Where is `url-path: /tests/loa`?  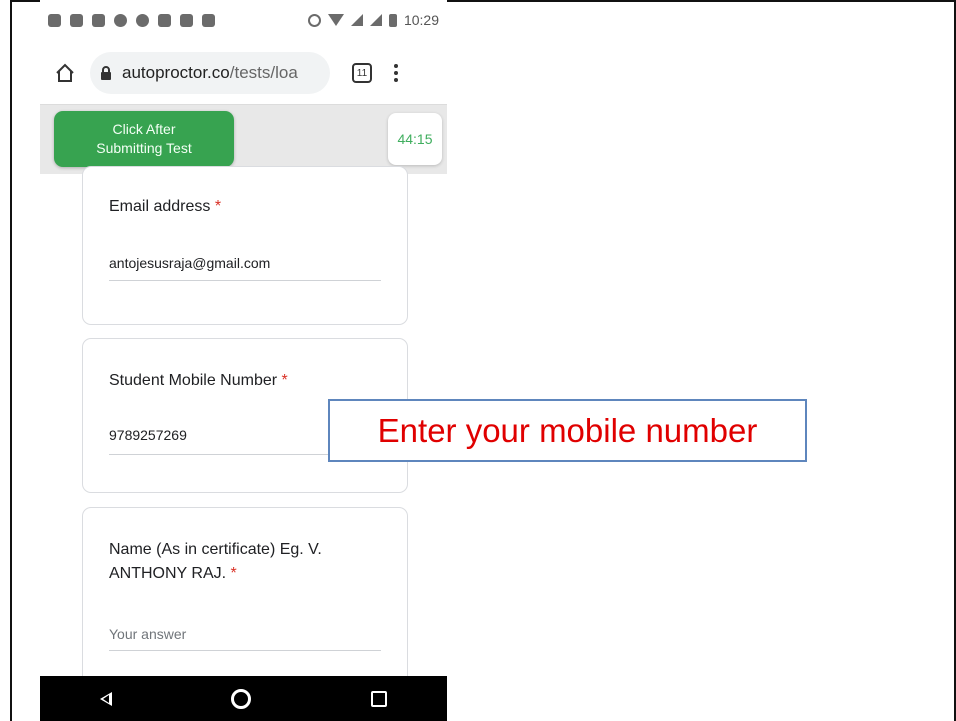 url-path: /tests/loa is located at coordinates (263, 72).